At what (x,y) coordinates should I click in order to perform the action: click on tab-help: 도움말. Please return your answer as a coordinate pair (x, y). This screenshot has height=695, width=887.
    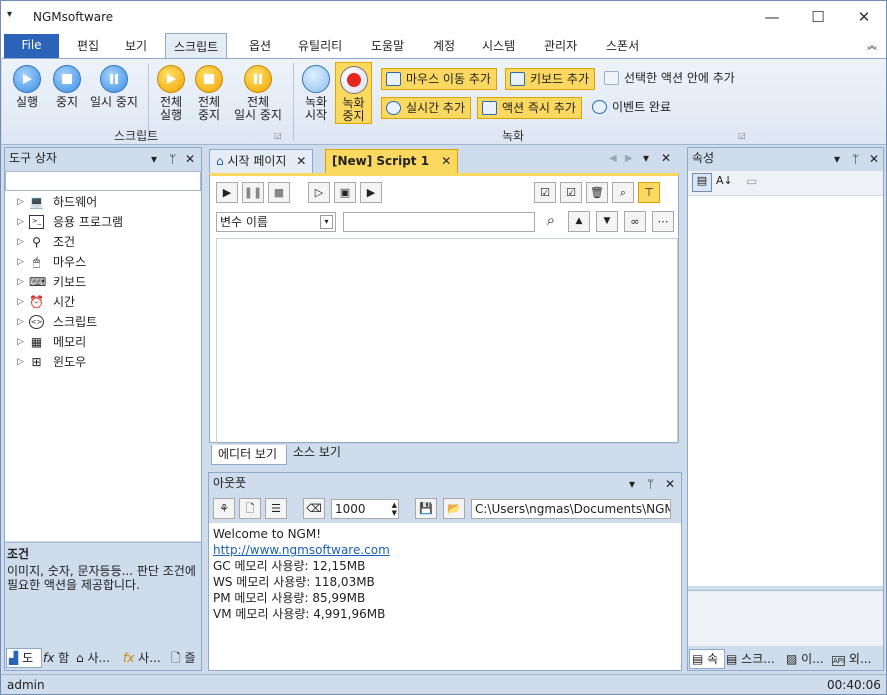
    Looking at the image, I should click on (387, 45).